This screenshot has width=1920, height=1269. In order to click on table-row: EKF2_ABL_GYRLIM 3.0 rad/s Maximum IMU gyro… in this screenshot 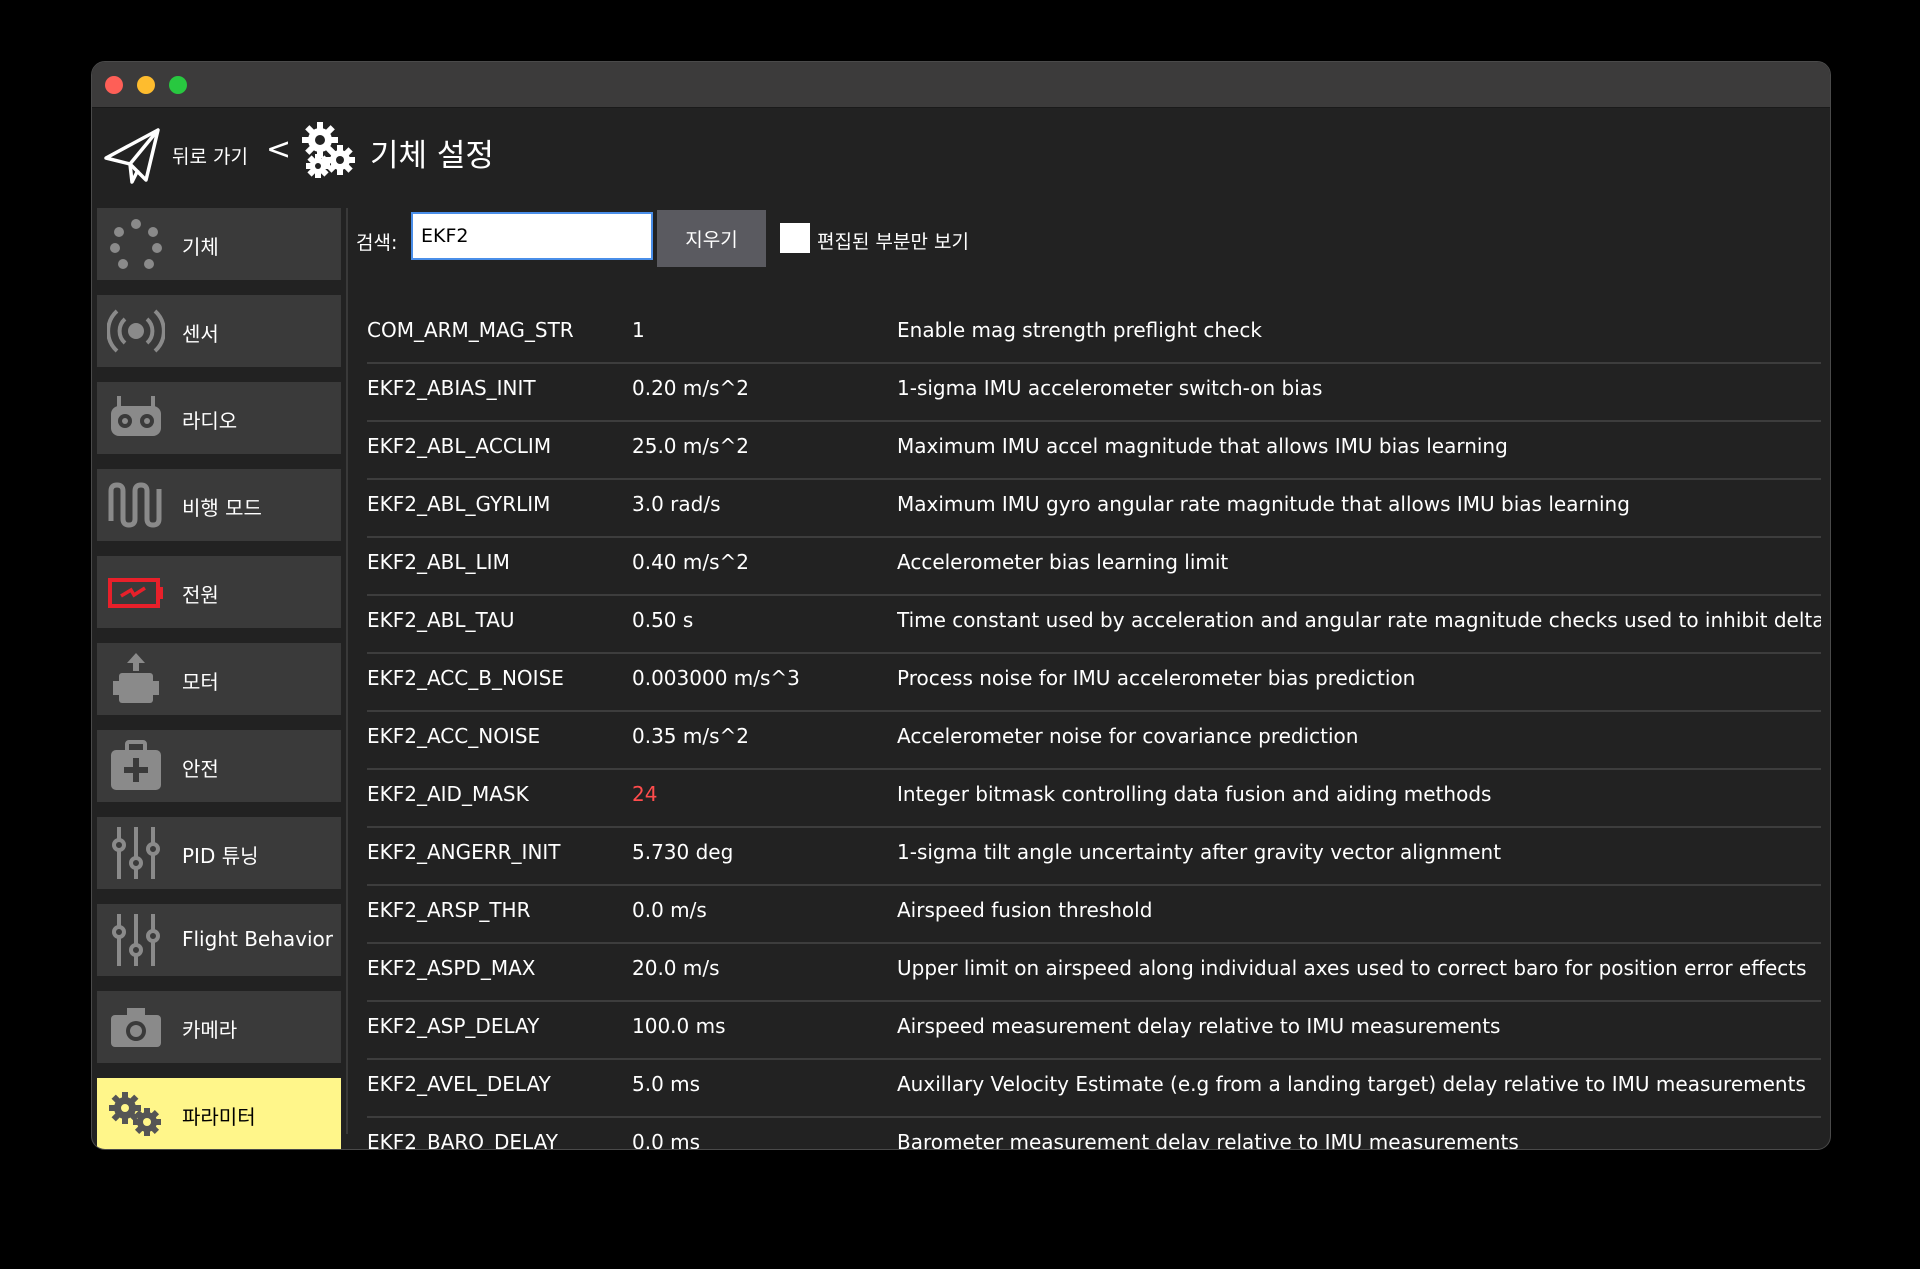, I will do `click(1094, 508)`.